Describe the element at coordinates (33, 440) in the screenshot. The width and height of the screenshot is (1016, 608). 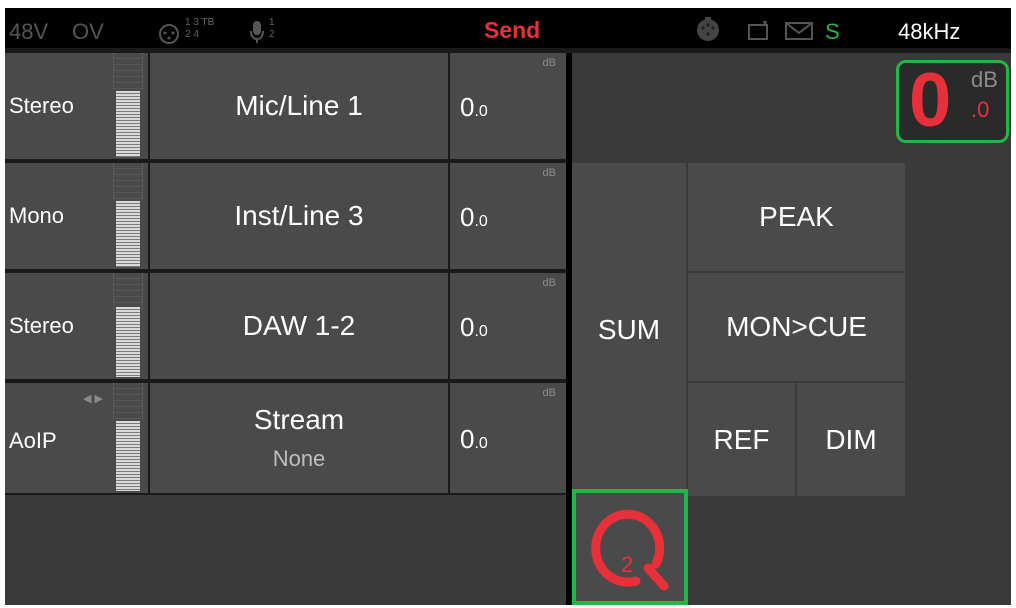
I see `channel-type-label: AoIP` at that location.